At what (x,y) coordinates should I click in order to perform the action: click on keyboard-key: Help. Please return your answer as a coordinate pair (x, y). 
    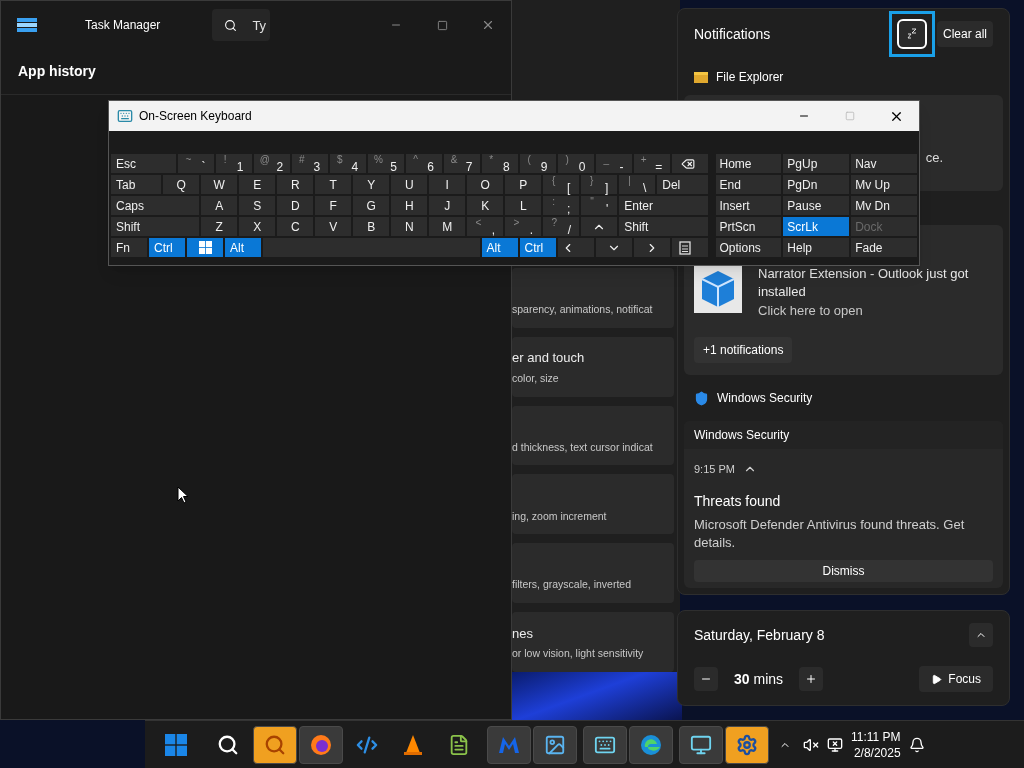
    Looking at the image, I should click on (816, 247).